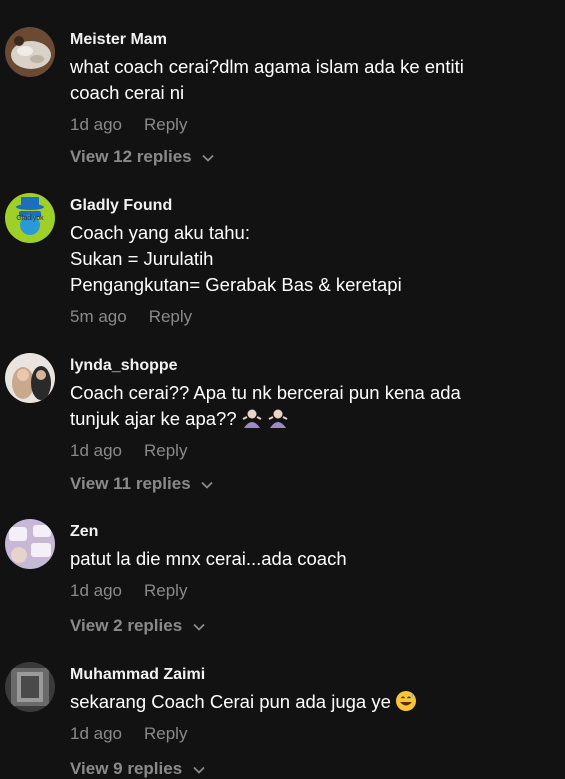  What do you see at coordinates (305, 419) in the screenshot?
I see `comment-line: tunjuk ajar ke apa??` at bounding box center [305, 419].